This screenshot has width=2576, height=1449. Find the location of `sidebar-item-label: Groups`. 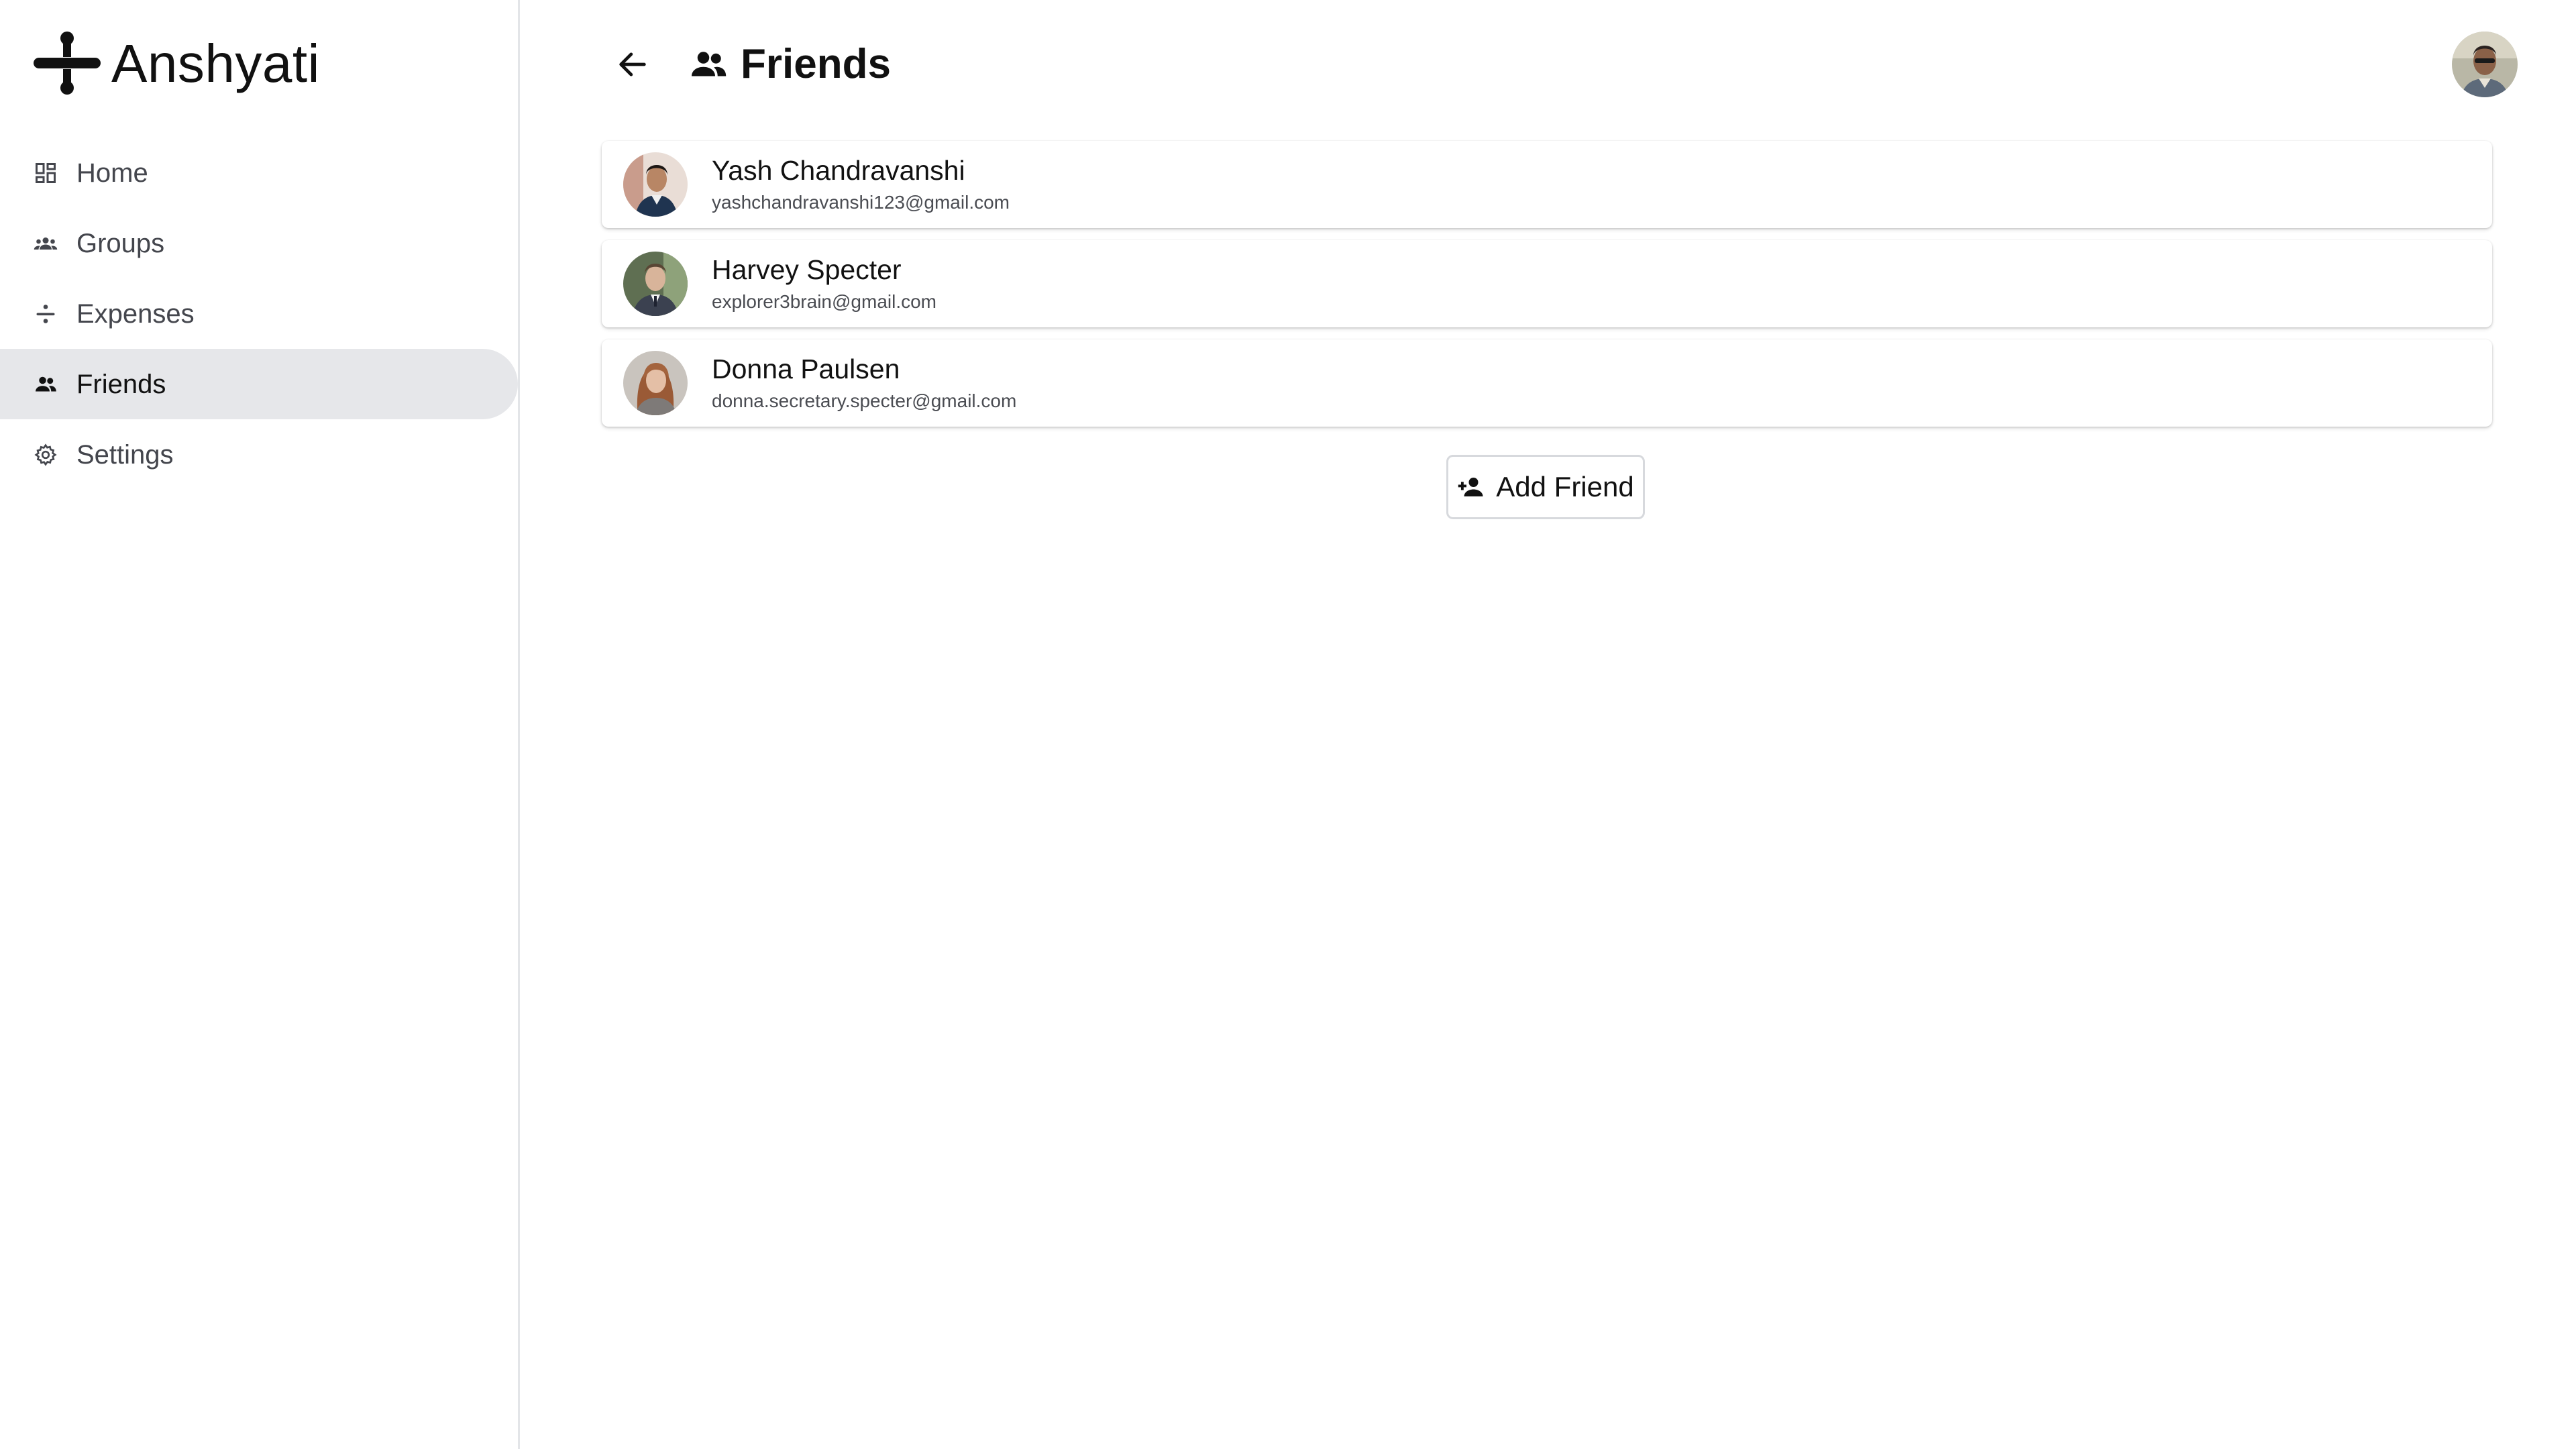

sidebar-item-label: Groups is located at coordinates (120, 243).